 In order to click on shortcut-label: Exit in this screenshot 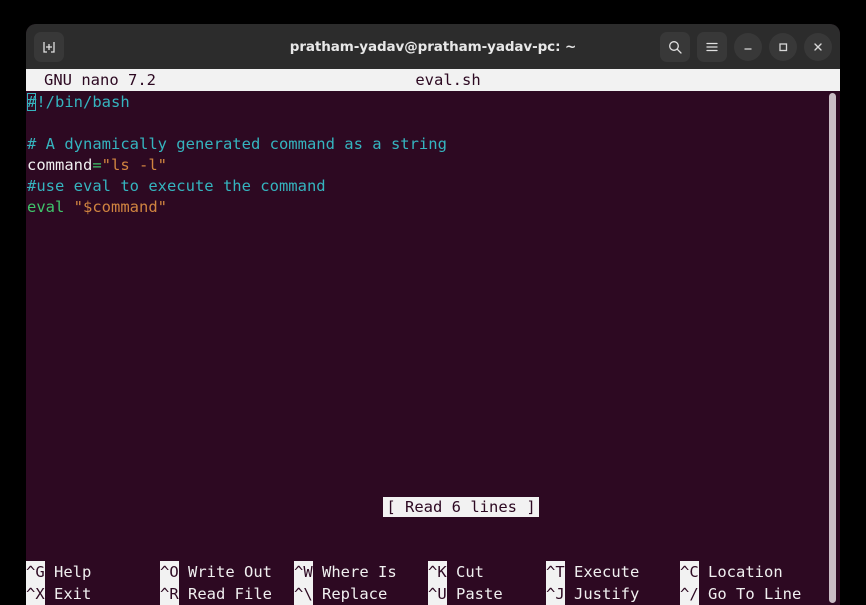, I will do `click(68, 594)`.